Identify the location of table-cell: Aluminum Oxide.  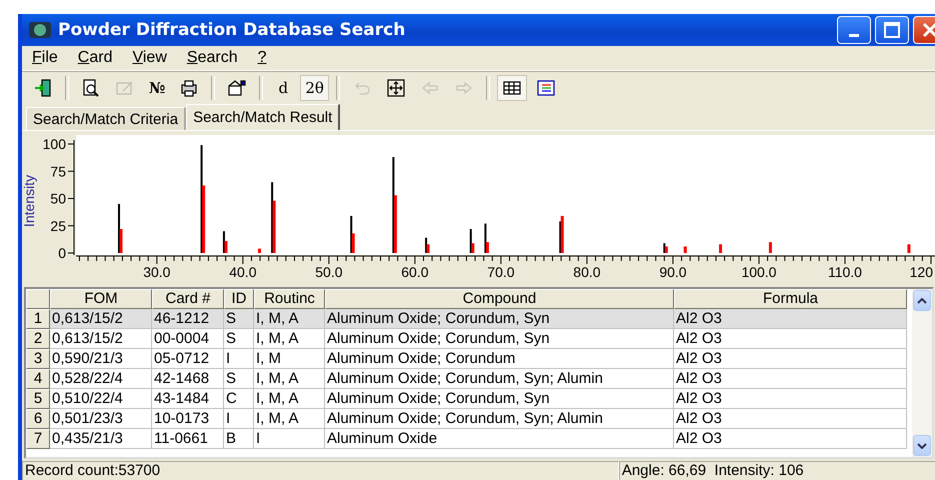
(499, 439).